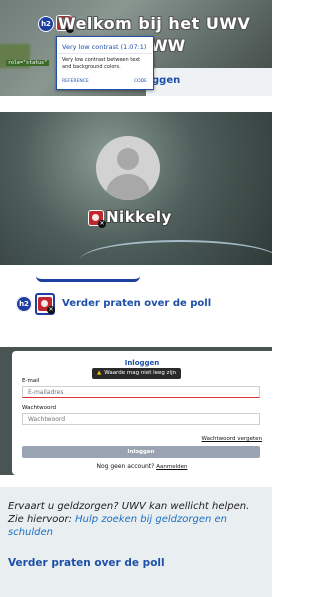  Describe the element at coordinates (128, 159) in the screenshot. I see `avatar-head-icon` at that location.